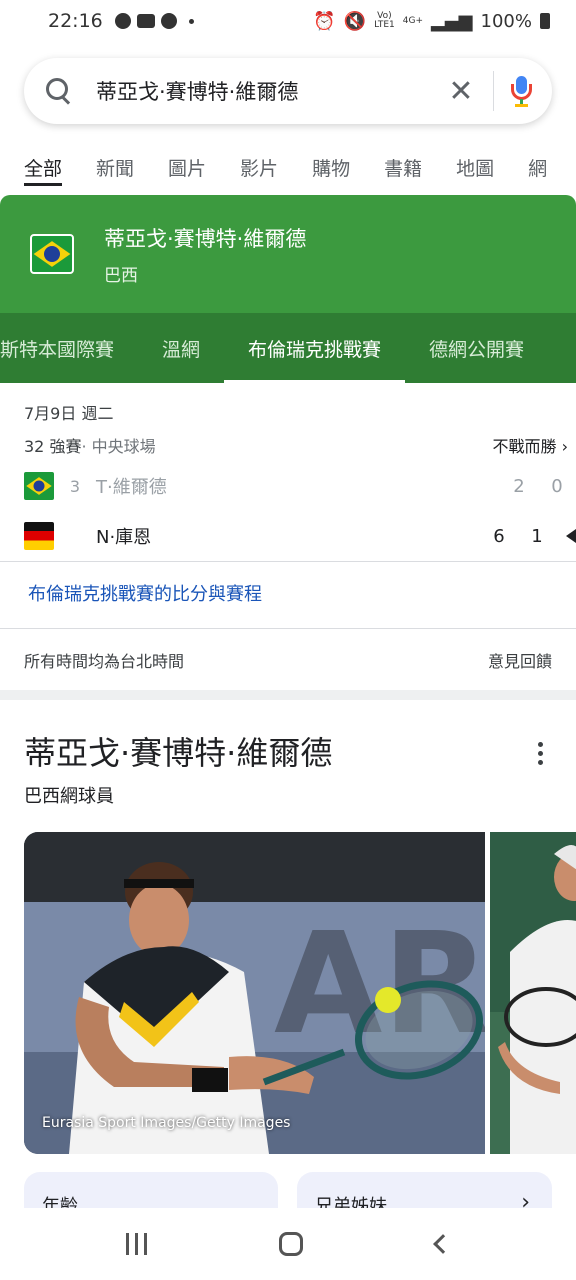  I want to click on match-player-row: N·庫恩 6 1, so click(300, 536).